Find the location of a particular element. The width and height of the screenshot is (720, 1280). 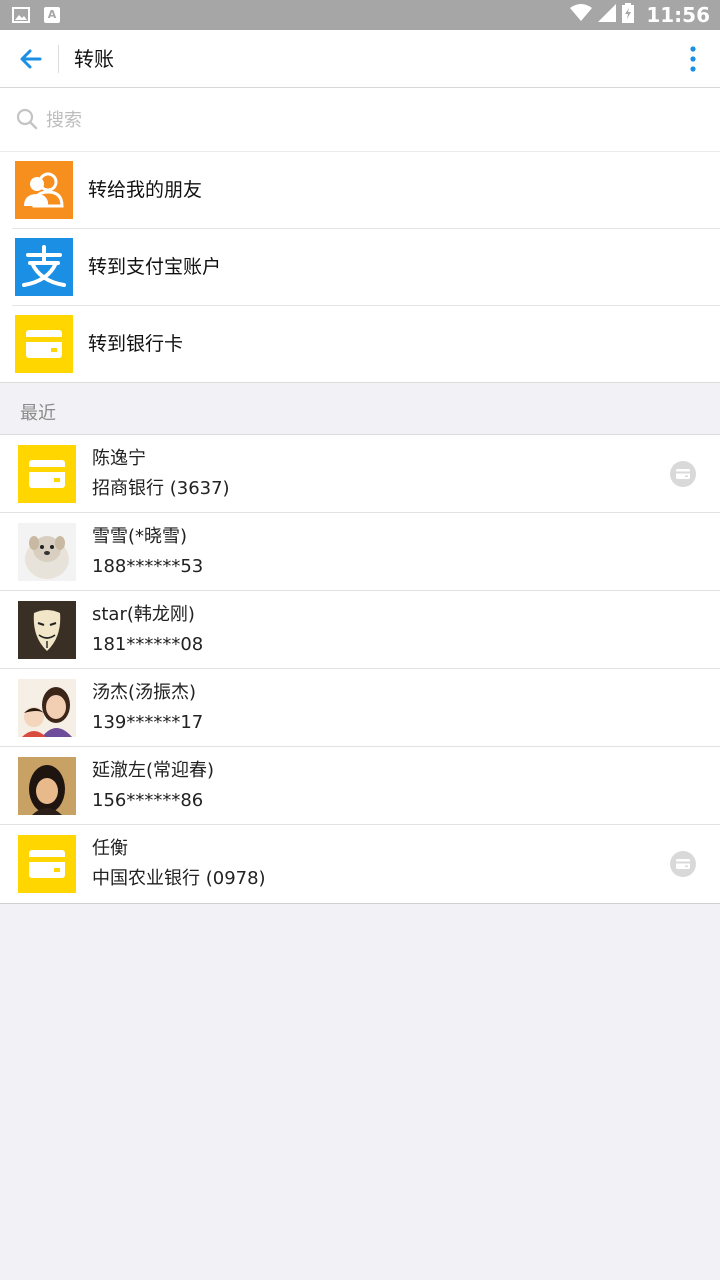

contact-name: star(韩龙刚) is located at coordinates (143, 614).